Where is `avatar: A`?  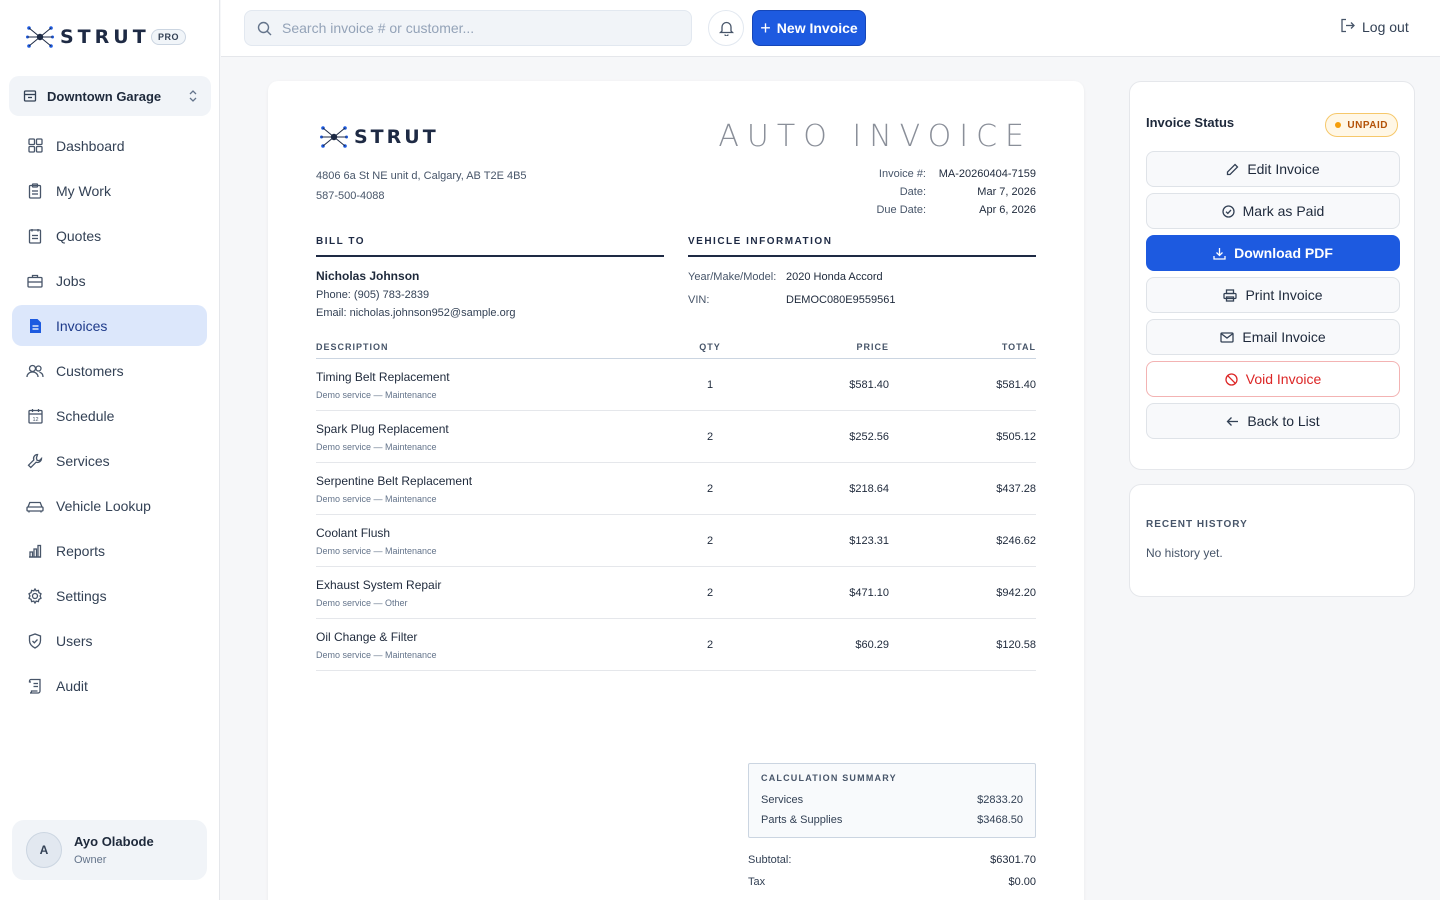
avatar: A is located at coordinates (44, 850).